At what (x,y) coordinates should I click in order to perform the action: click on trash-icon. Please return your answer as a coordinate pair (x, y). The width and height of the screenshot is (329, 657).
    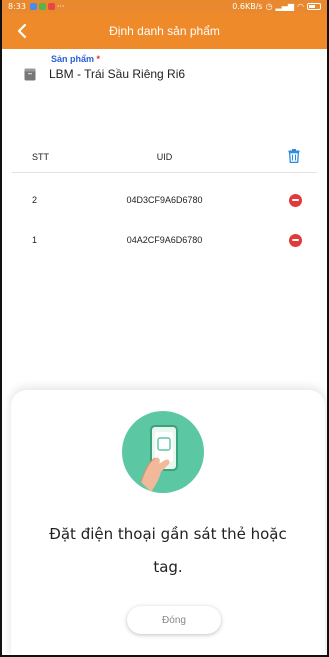
    Looking at the image, I should click on (294, 156).